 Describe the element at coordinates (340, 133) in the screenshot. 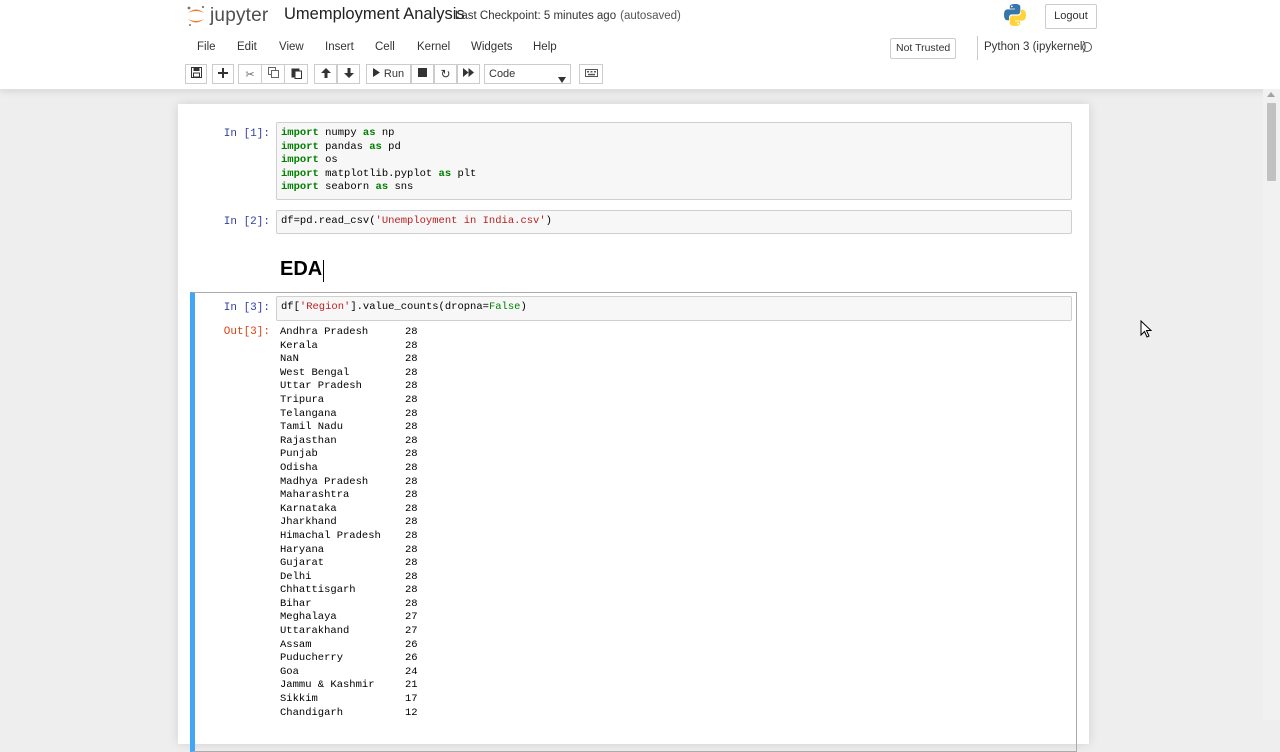

I see `code-text: numpy` at that location.